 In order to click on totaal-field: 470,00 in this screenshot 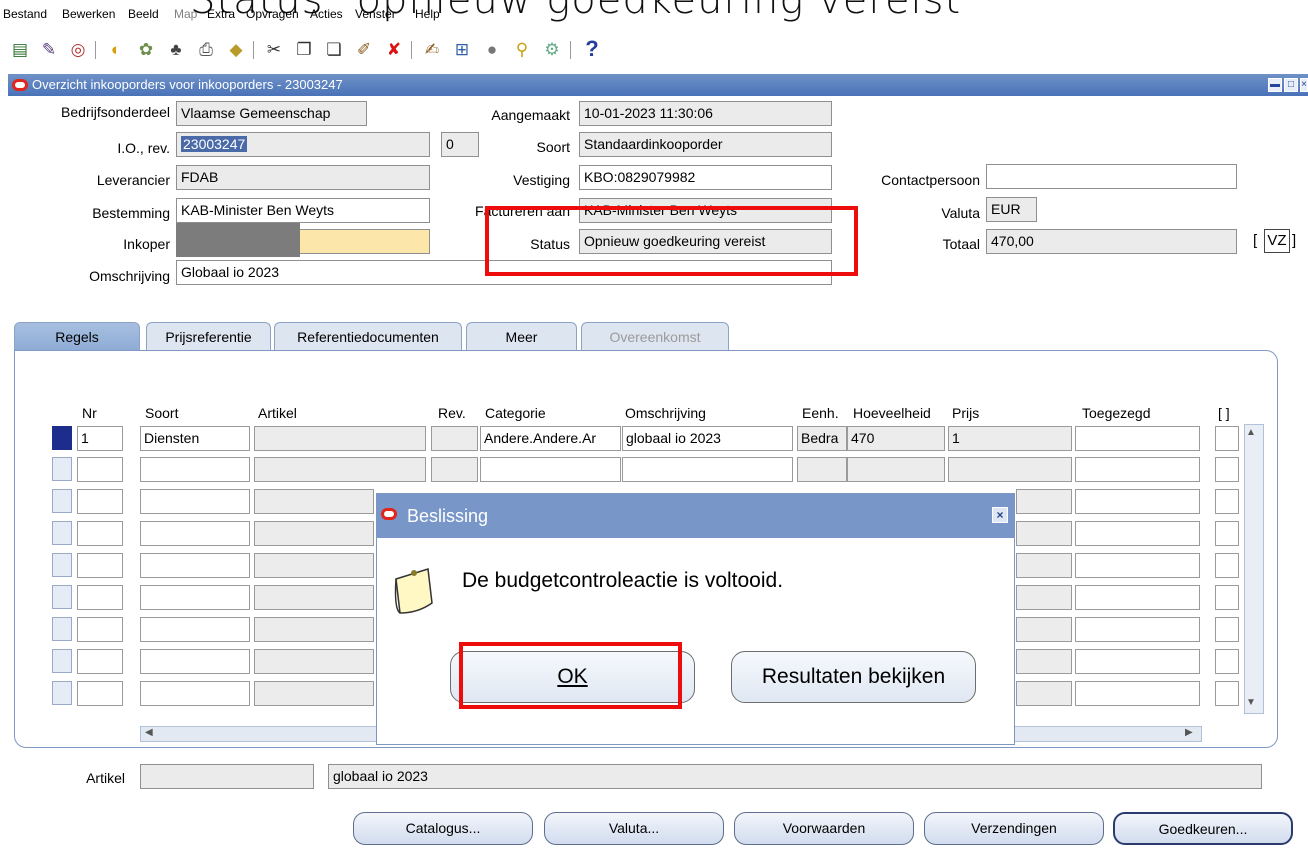, I will do `click(1111, 241)`.